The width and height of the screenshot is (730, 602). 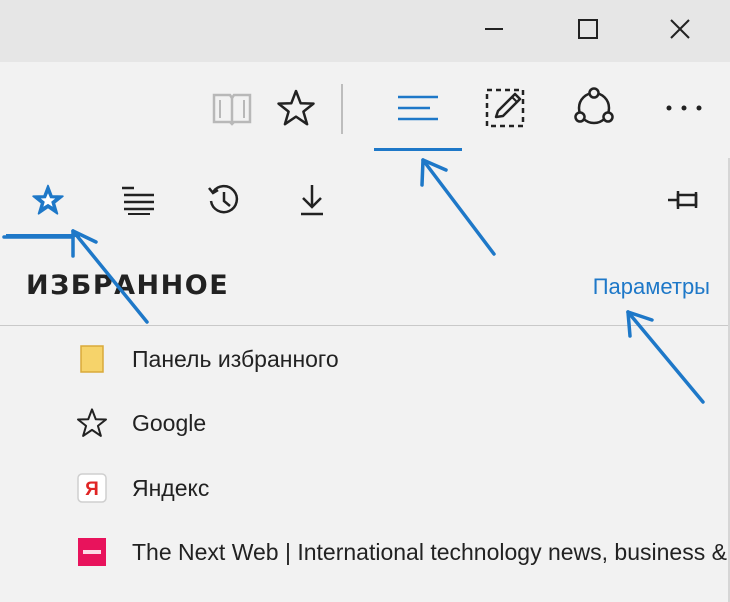 I want to click on ellipsis-icon, so click(x=684, y=108).